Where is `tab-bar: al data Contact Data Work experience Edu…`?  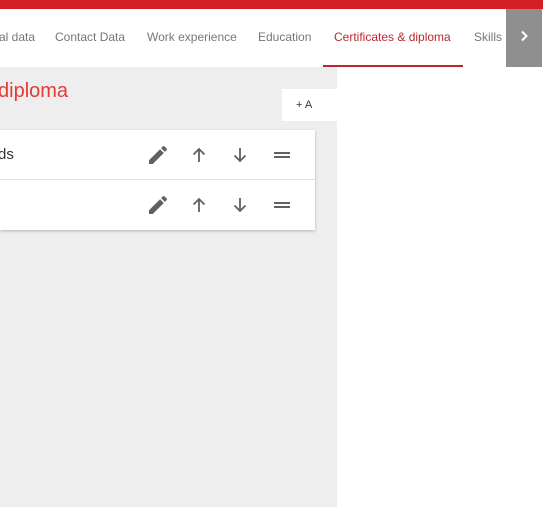 tab-bar: al data Contact Data Work experience Edu… is located at coordinates (271, 38).